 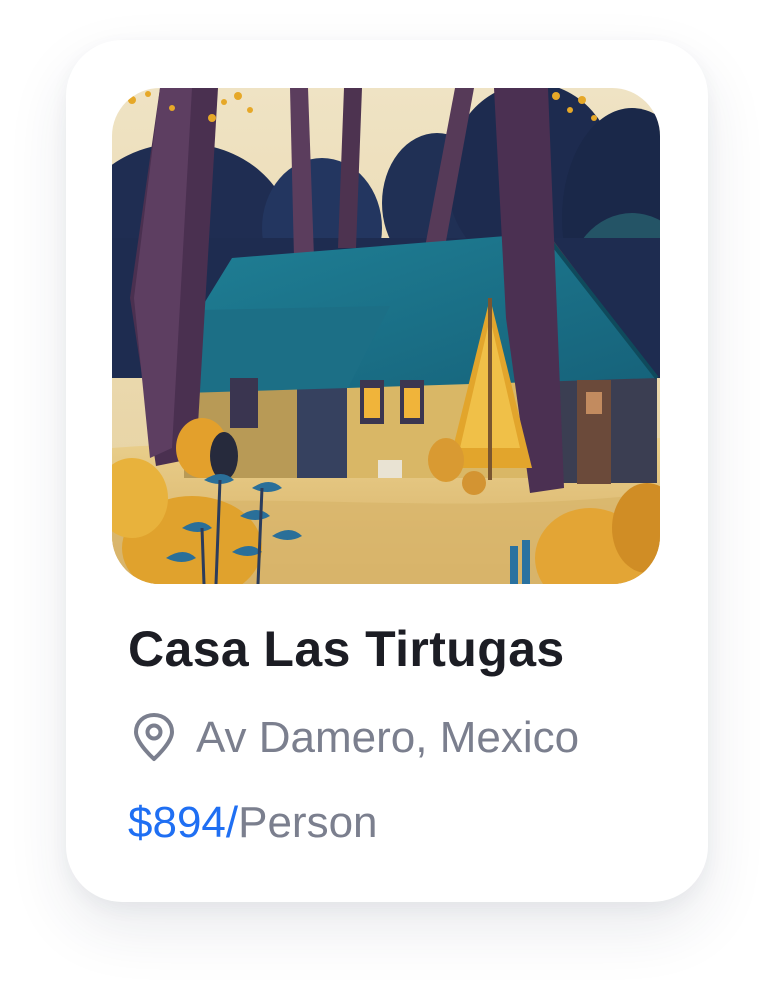 I want to click on listing-price: $894/Person, so click(x=253, y=823).